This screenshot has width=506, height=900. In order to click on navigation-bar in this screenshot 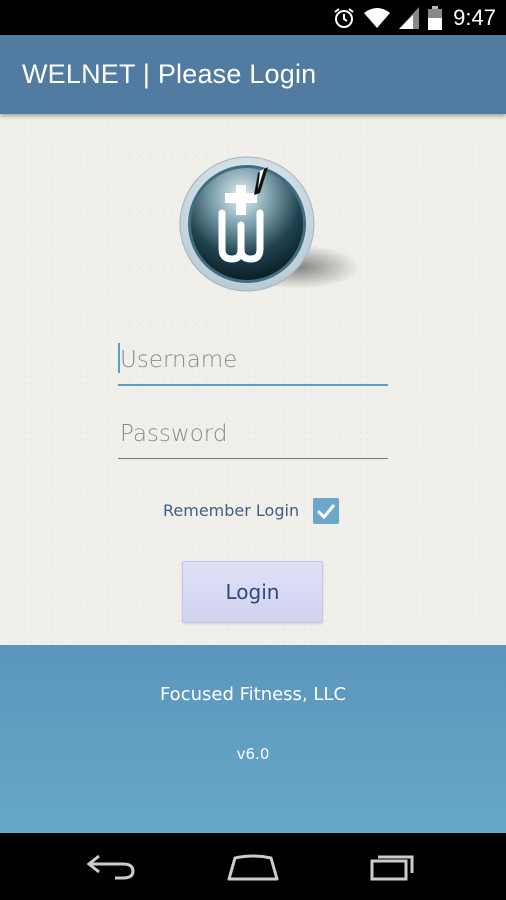, I will do `click(253, 866)`.